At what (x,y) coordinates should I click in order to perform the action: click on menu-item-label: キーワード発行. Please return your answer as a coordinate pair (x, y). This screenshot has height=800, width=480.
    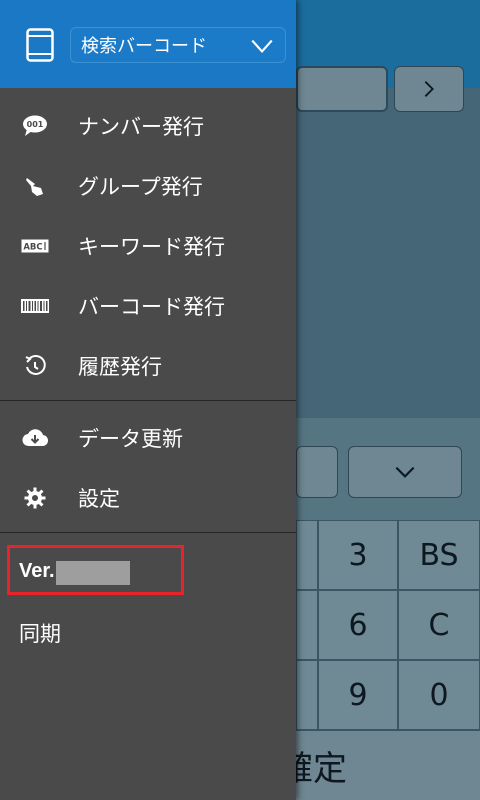
    Looking at the image, I should click on (151, 247).